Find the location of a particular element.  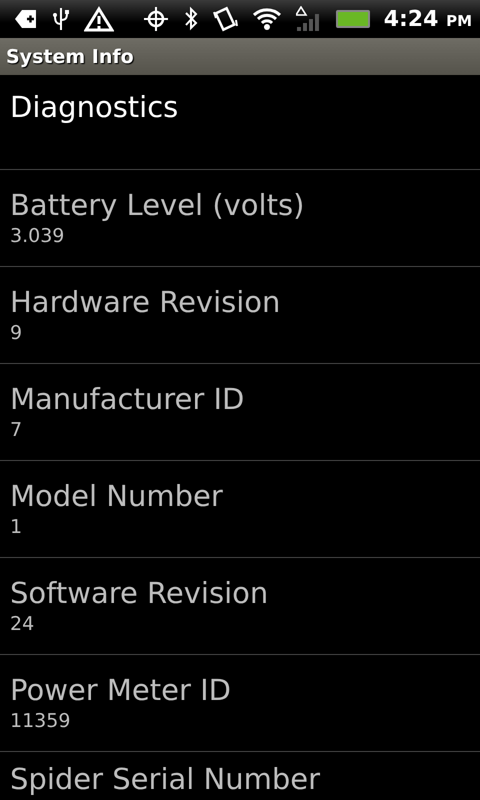

preference-value: 1 is located at coordinates (16, 527).